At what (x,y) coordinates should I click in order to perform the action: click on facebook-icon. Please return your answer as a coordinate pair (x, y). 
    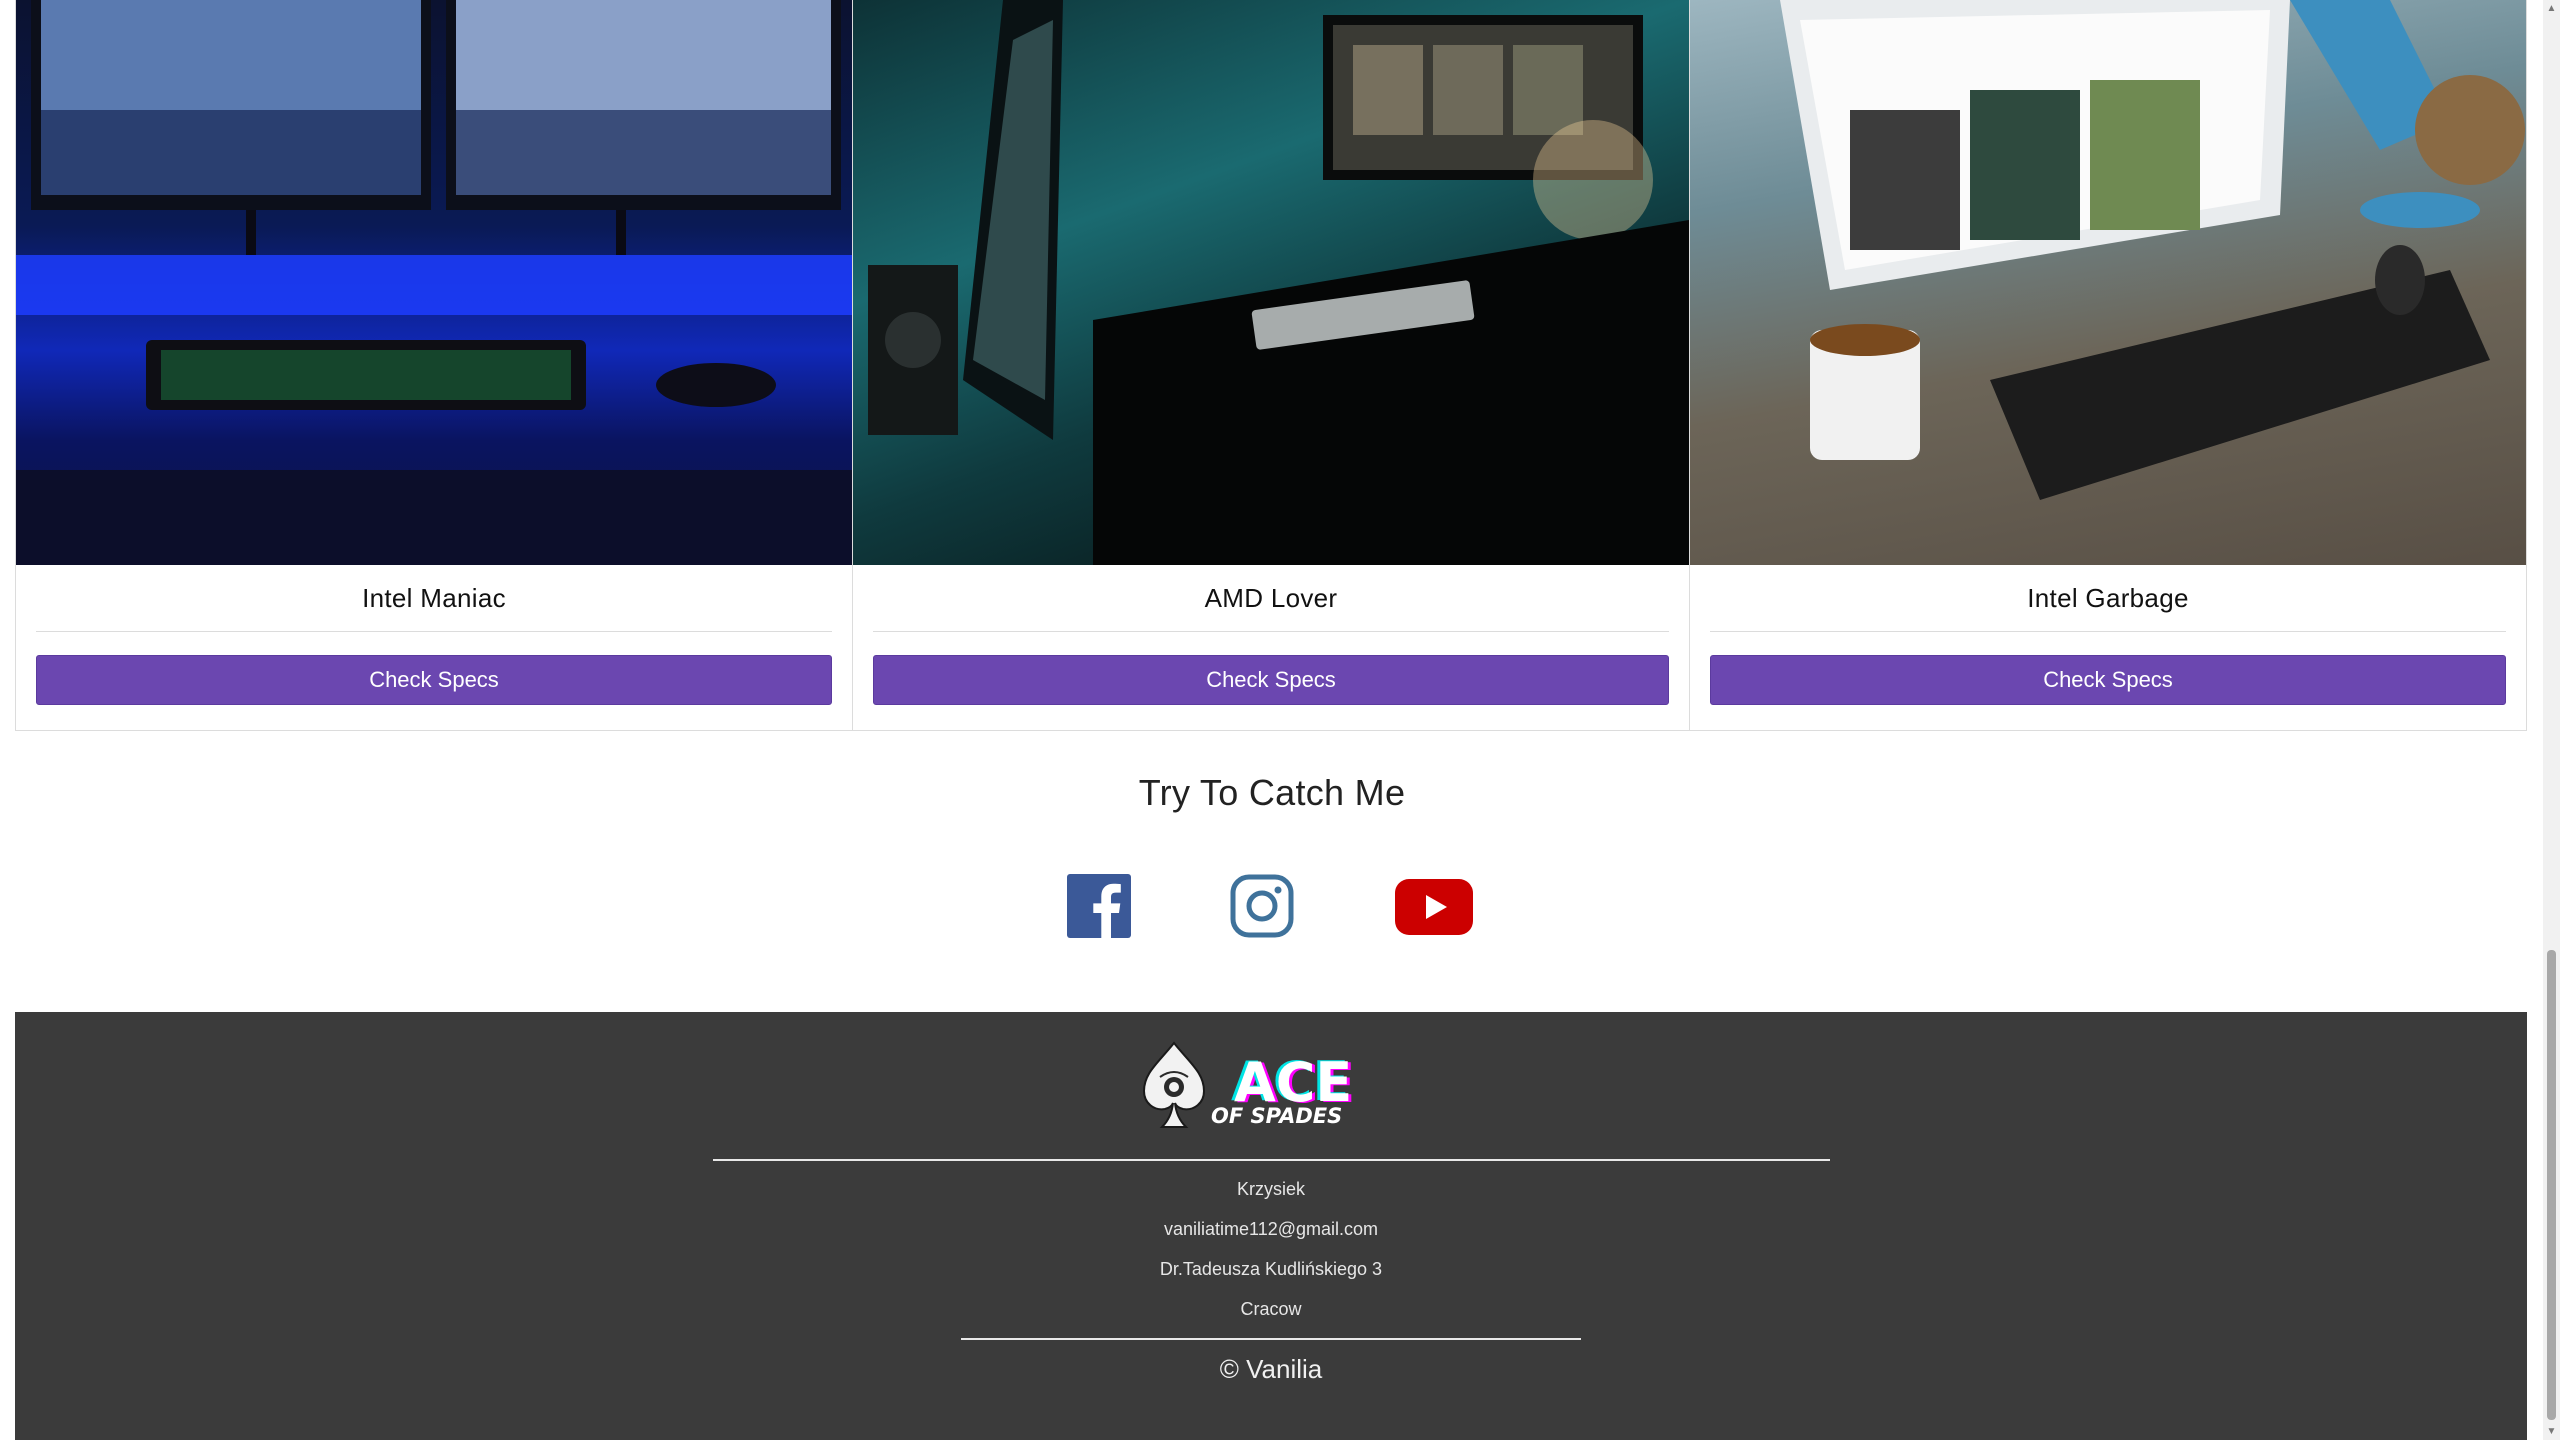
    Looking at the image, I should click on (1099, 908).